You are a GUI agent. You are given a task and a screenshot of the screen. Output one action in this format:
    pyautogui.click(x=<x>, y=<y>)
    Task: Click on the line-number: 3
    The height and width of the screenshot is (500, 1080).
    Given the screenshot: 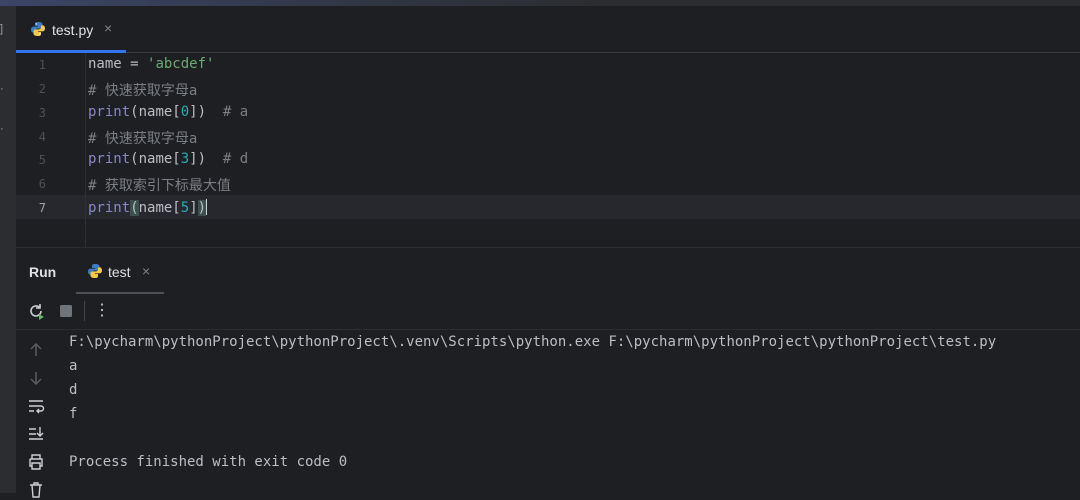 What is the action you would take?
    pyautogui.click(x=42, y=113)
    